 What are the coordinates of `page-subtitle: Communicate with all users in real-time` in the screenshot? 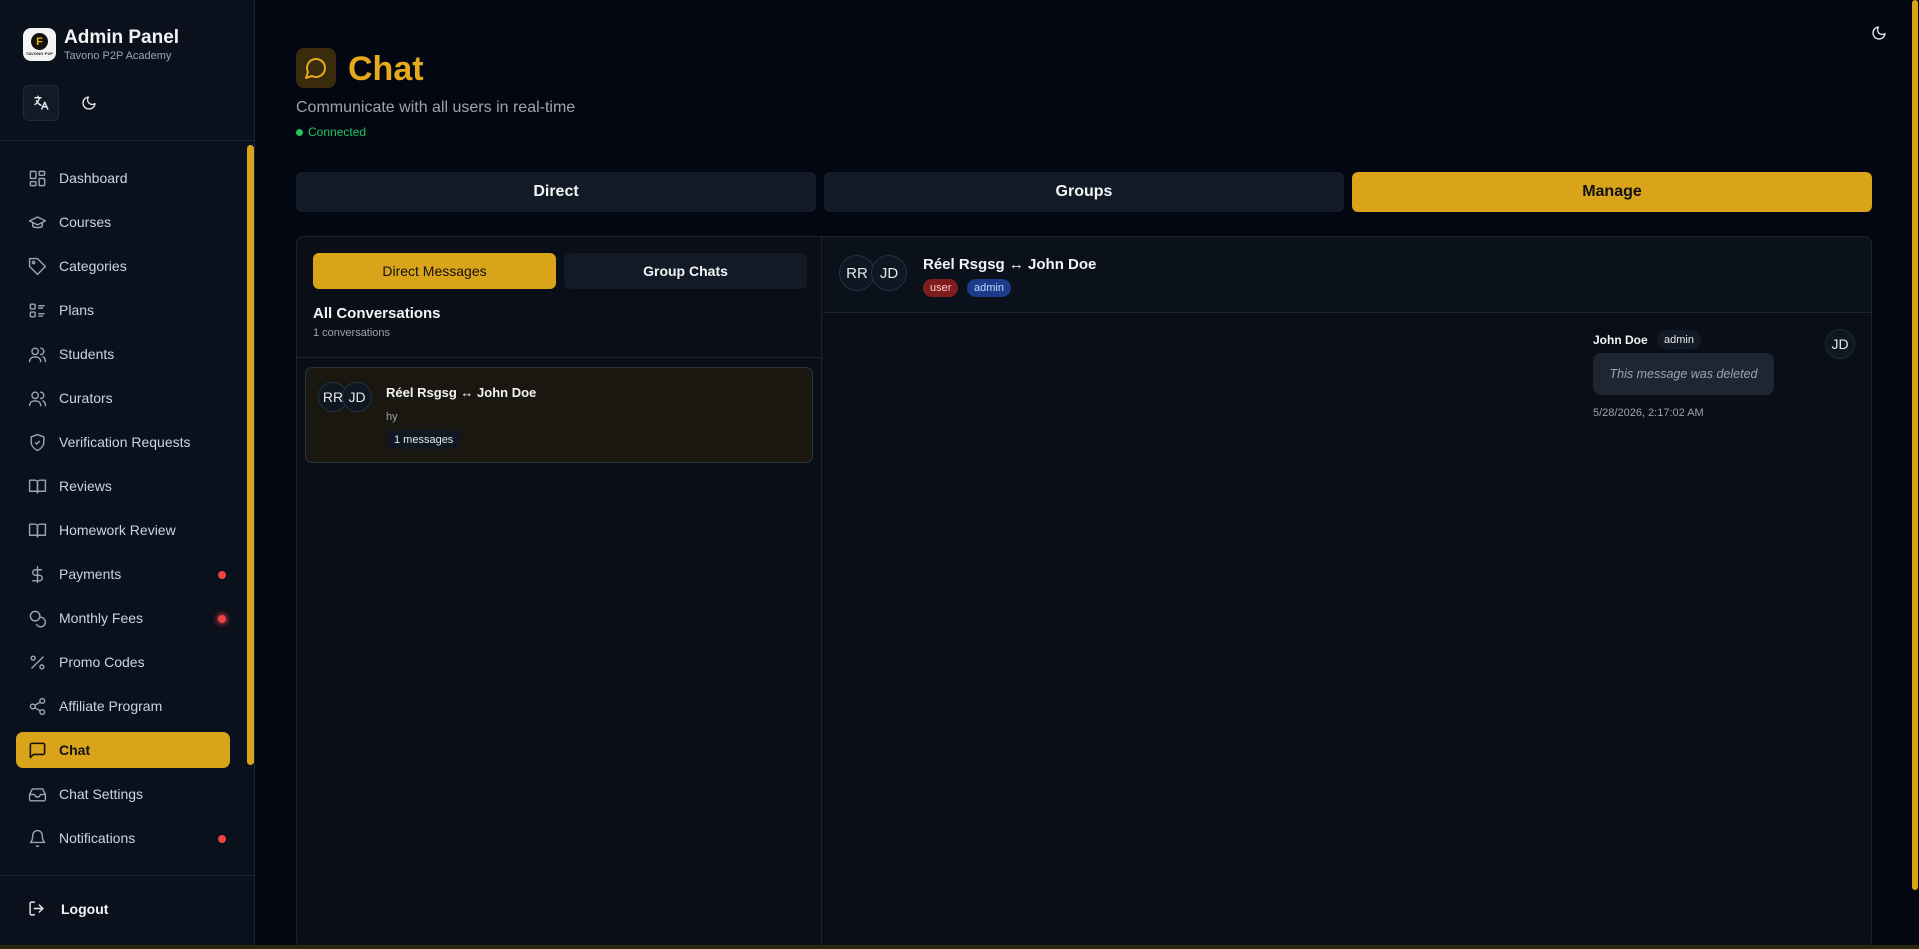 It's located at (436, 107).